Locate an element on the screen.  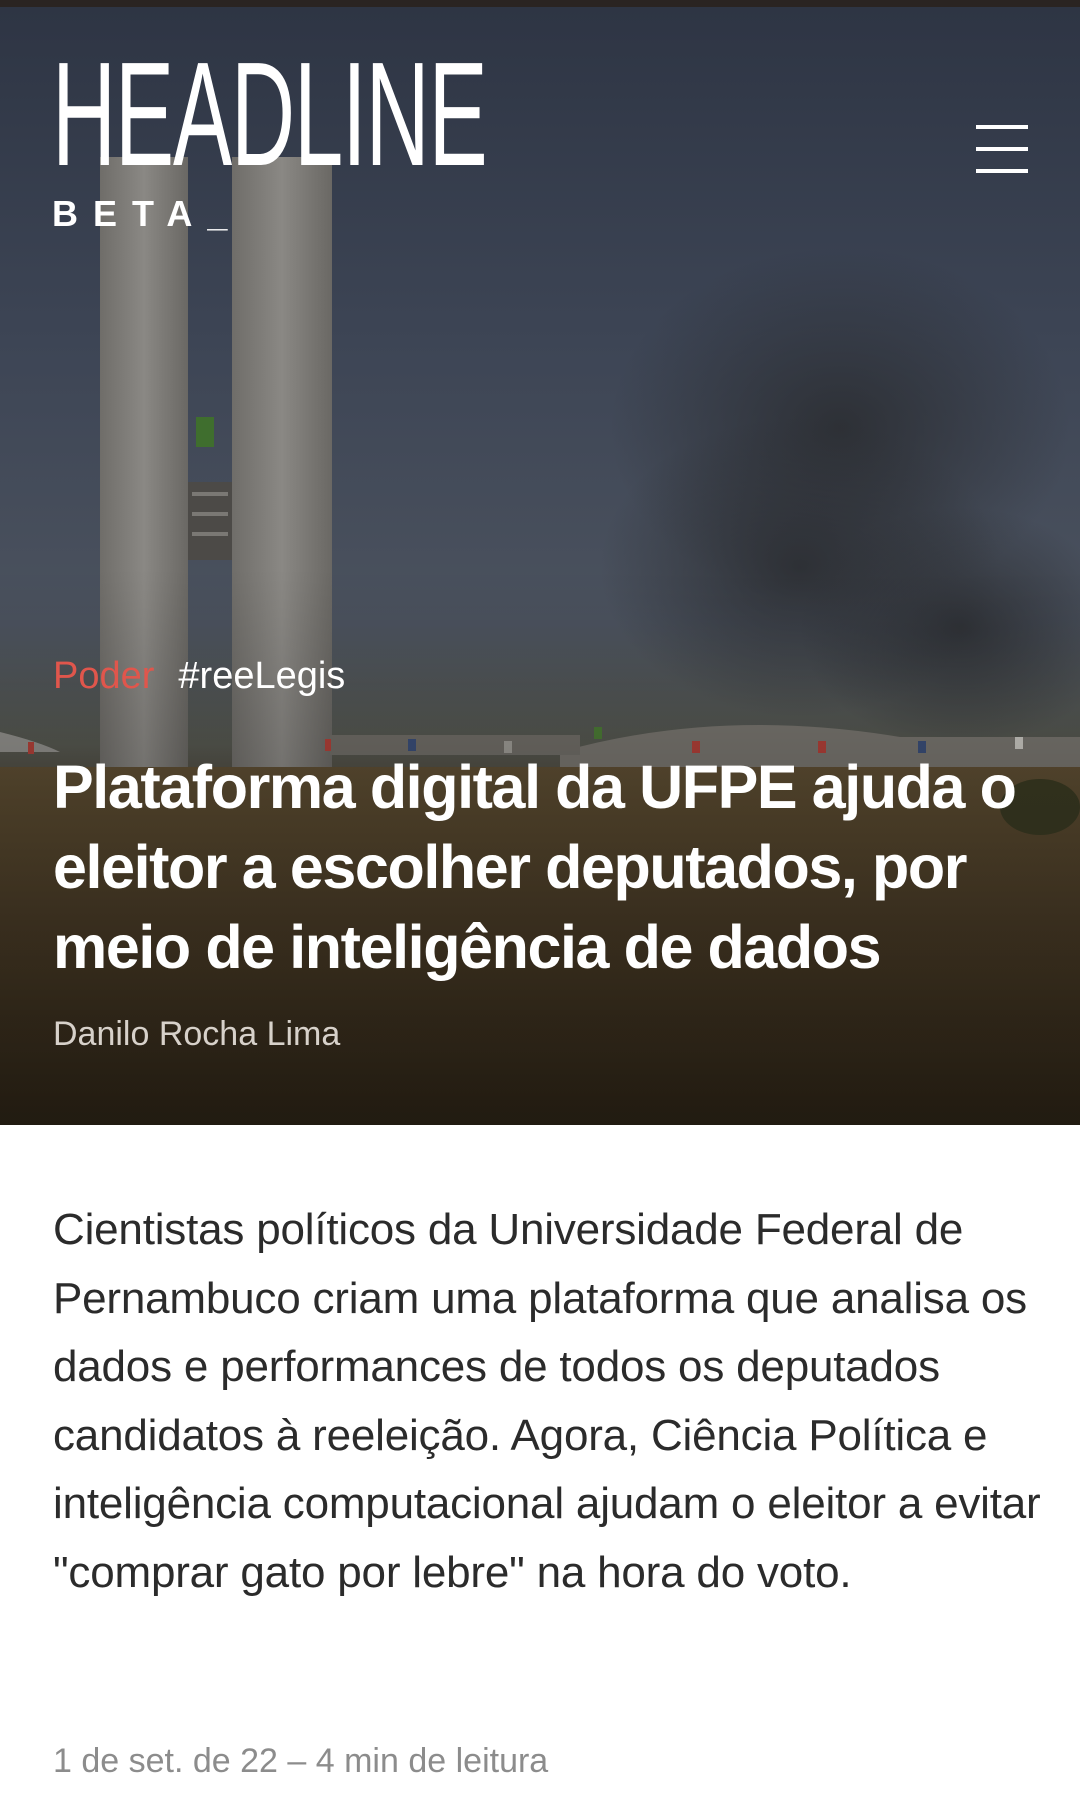
section-link: Poder is located at coordinates (103, 676).